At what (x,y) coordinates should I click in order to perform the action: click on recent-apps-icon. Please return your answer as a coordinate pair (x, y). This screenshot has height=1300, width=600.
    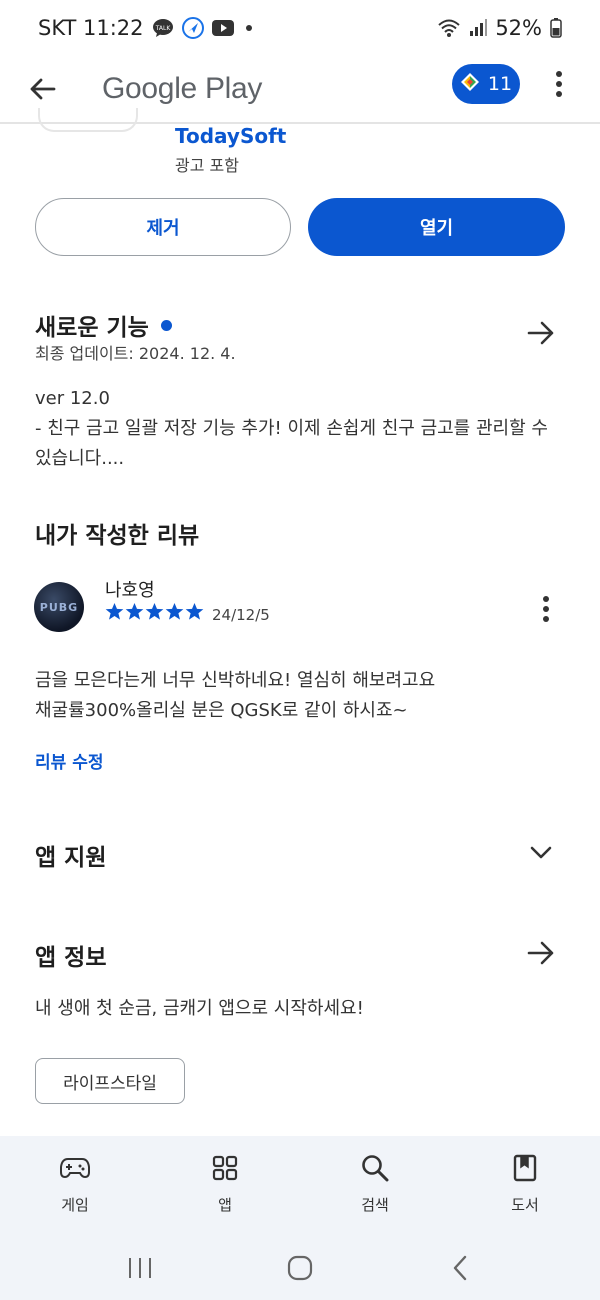
    Looking at the image, I should click on (140, 1268).